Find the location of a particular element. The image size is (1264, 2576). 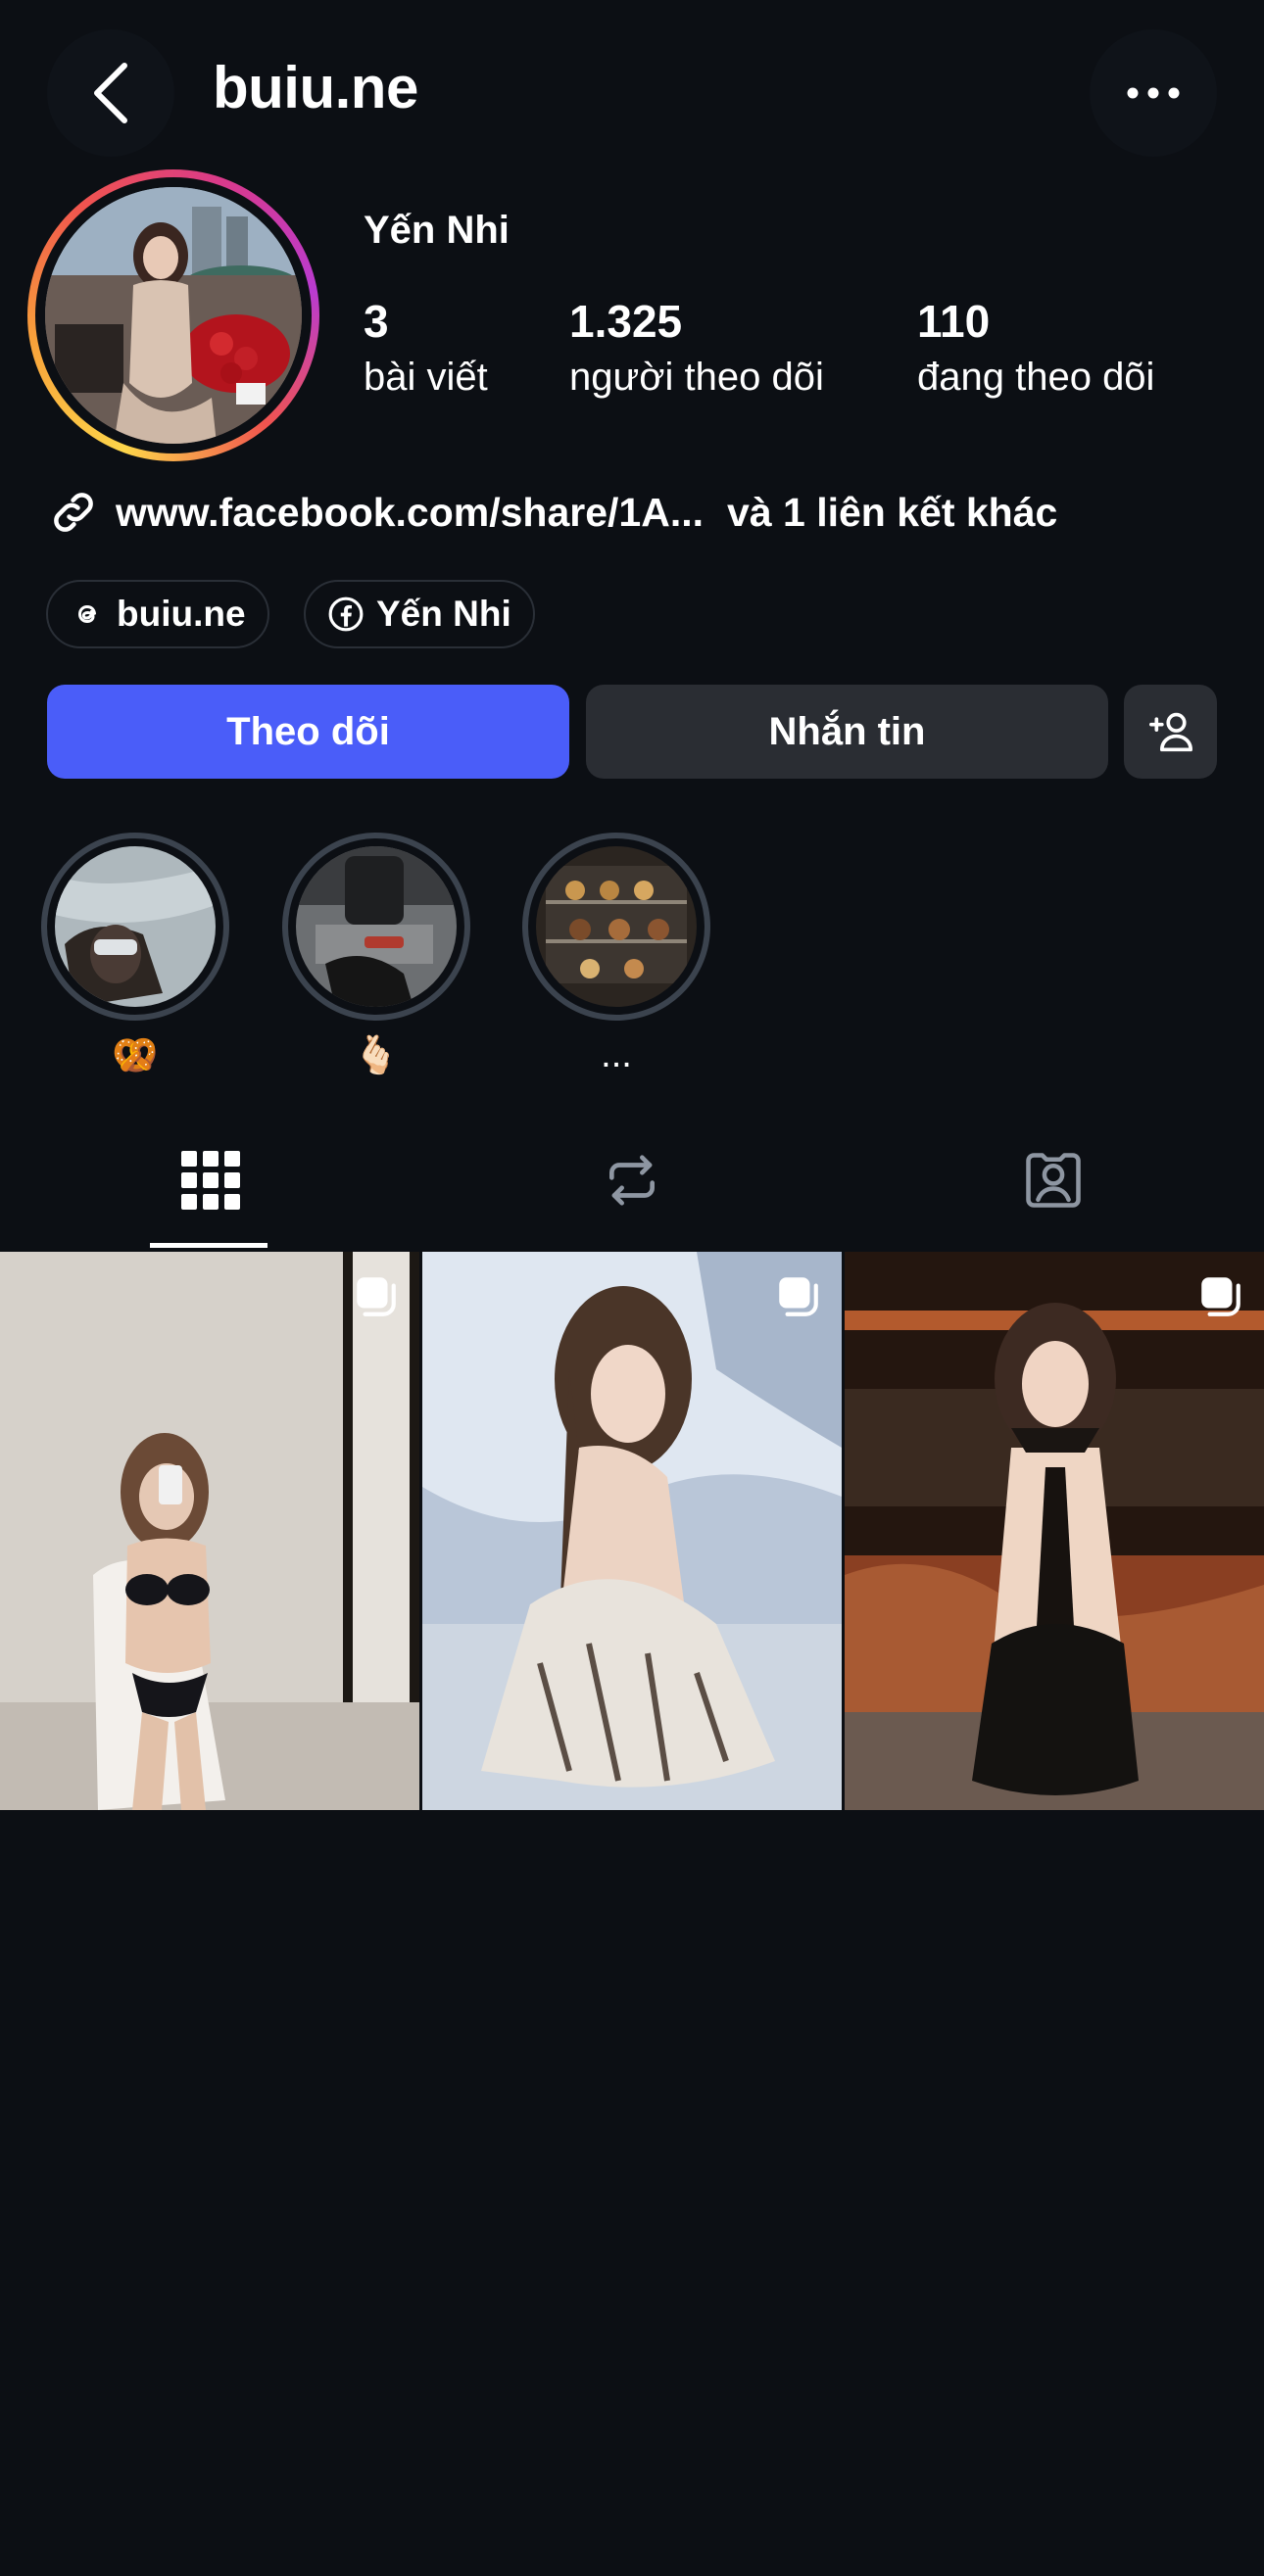

stat-following: 110 đang theo dõi is located at coordinates (1035, 348).